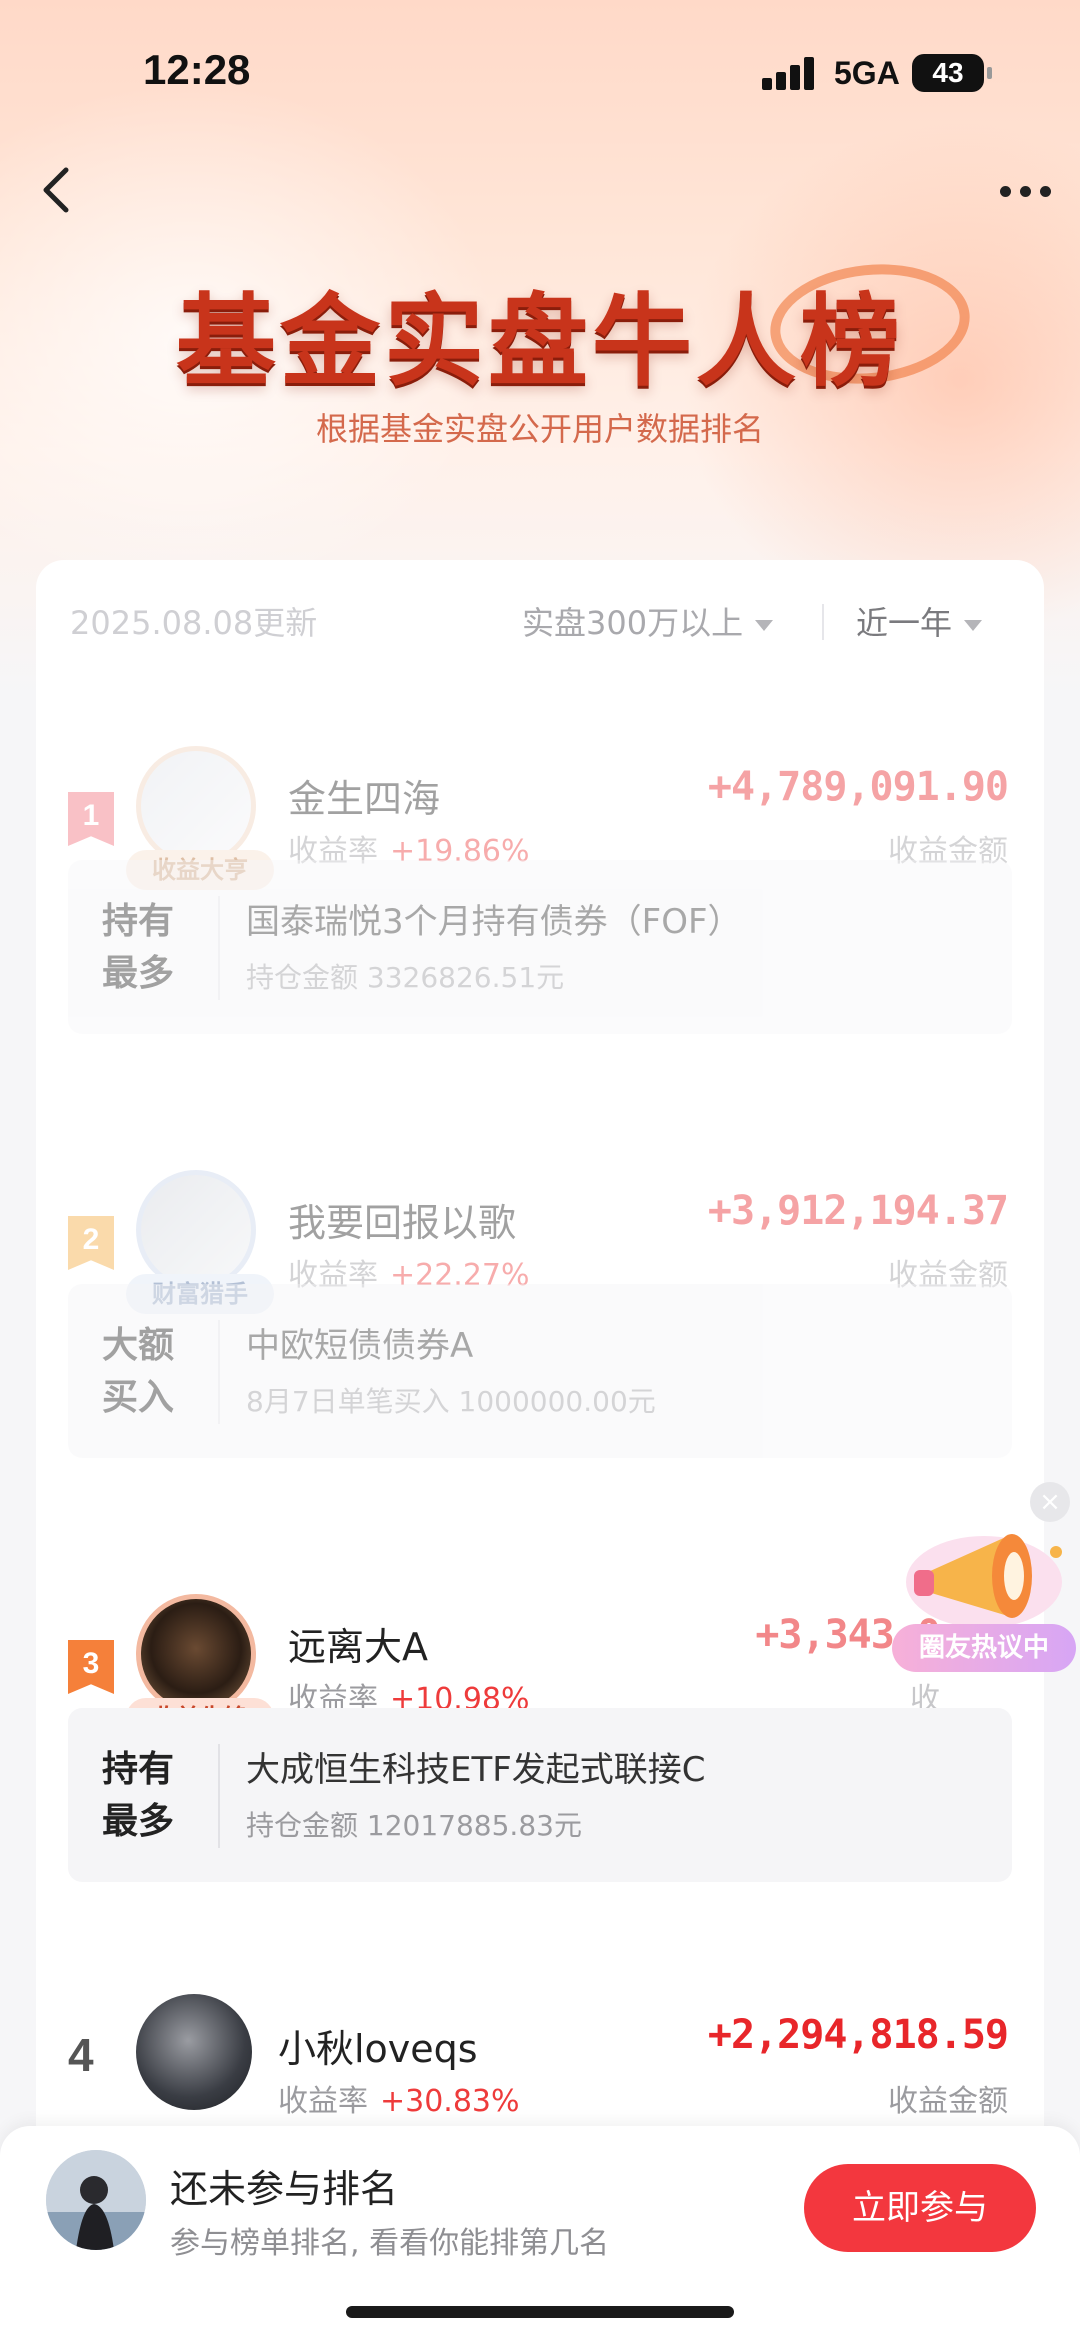 The width and height of the screenshot is (1080, 2341). What do you see at coordinates (414, 1825) in the screenshot?
I see `holding-detail: 持仓金额 12017885.83元` at bounding box center [414, 1825].